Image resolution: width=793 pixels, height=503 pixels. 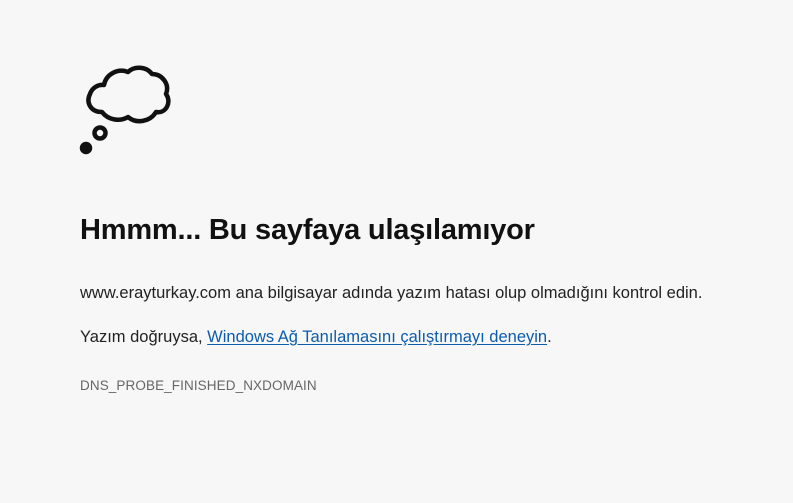 I want to click on page-title: Hmmm... Bu sayfaya ulaşılamıyor, so click(x=307, y=230).